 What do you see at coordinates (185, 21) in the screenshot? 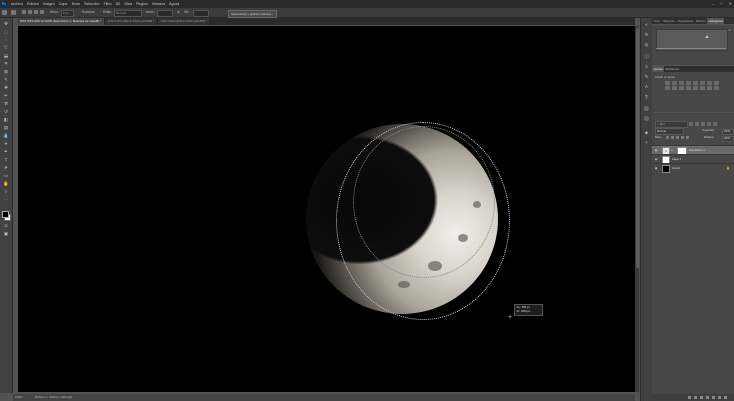
I see `tab-document-3: DSC7153-HDR al 100% (RGB/8) *` at bounding box center [185, 21].